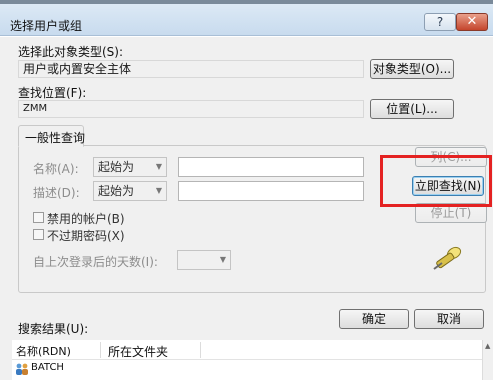 This screenshot has width=493, height=380. I want to click on description-label: 描述(D):, so click(56, 193).